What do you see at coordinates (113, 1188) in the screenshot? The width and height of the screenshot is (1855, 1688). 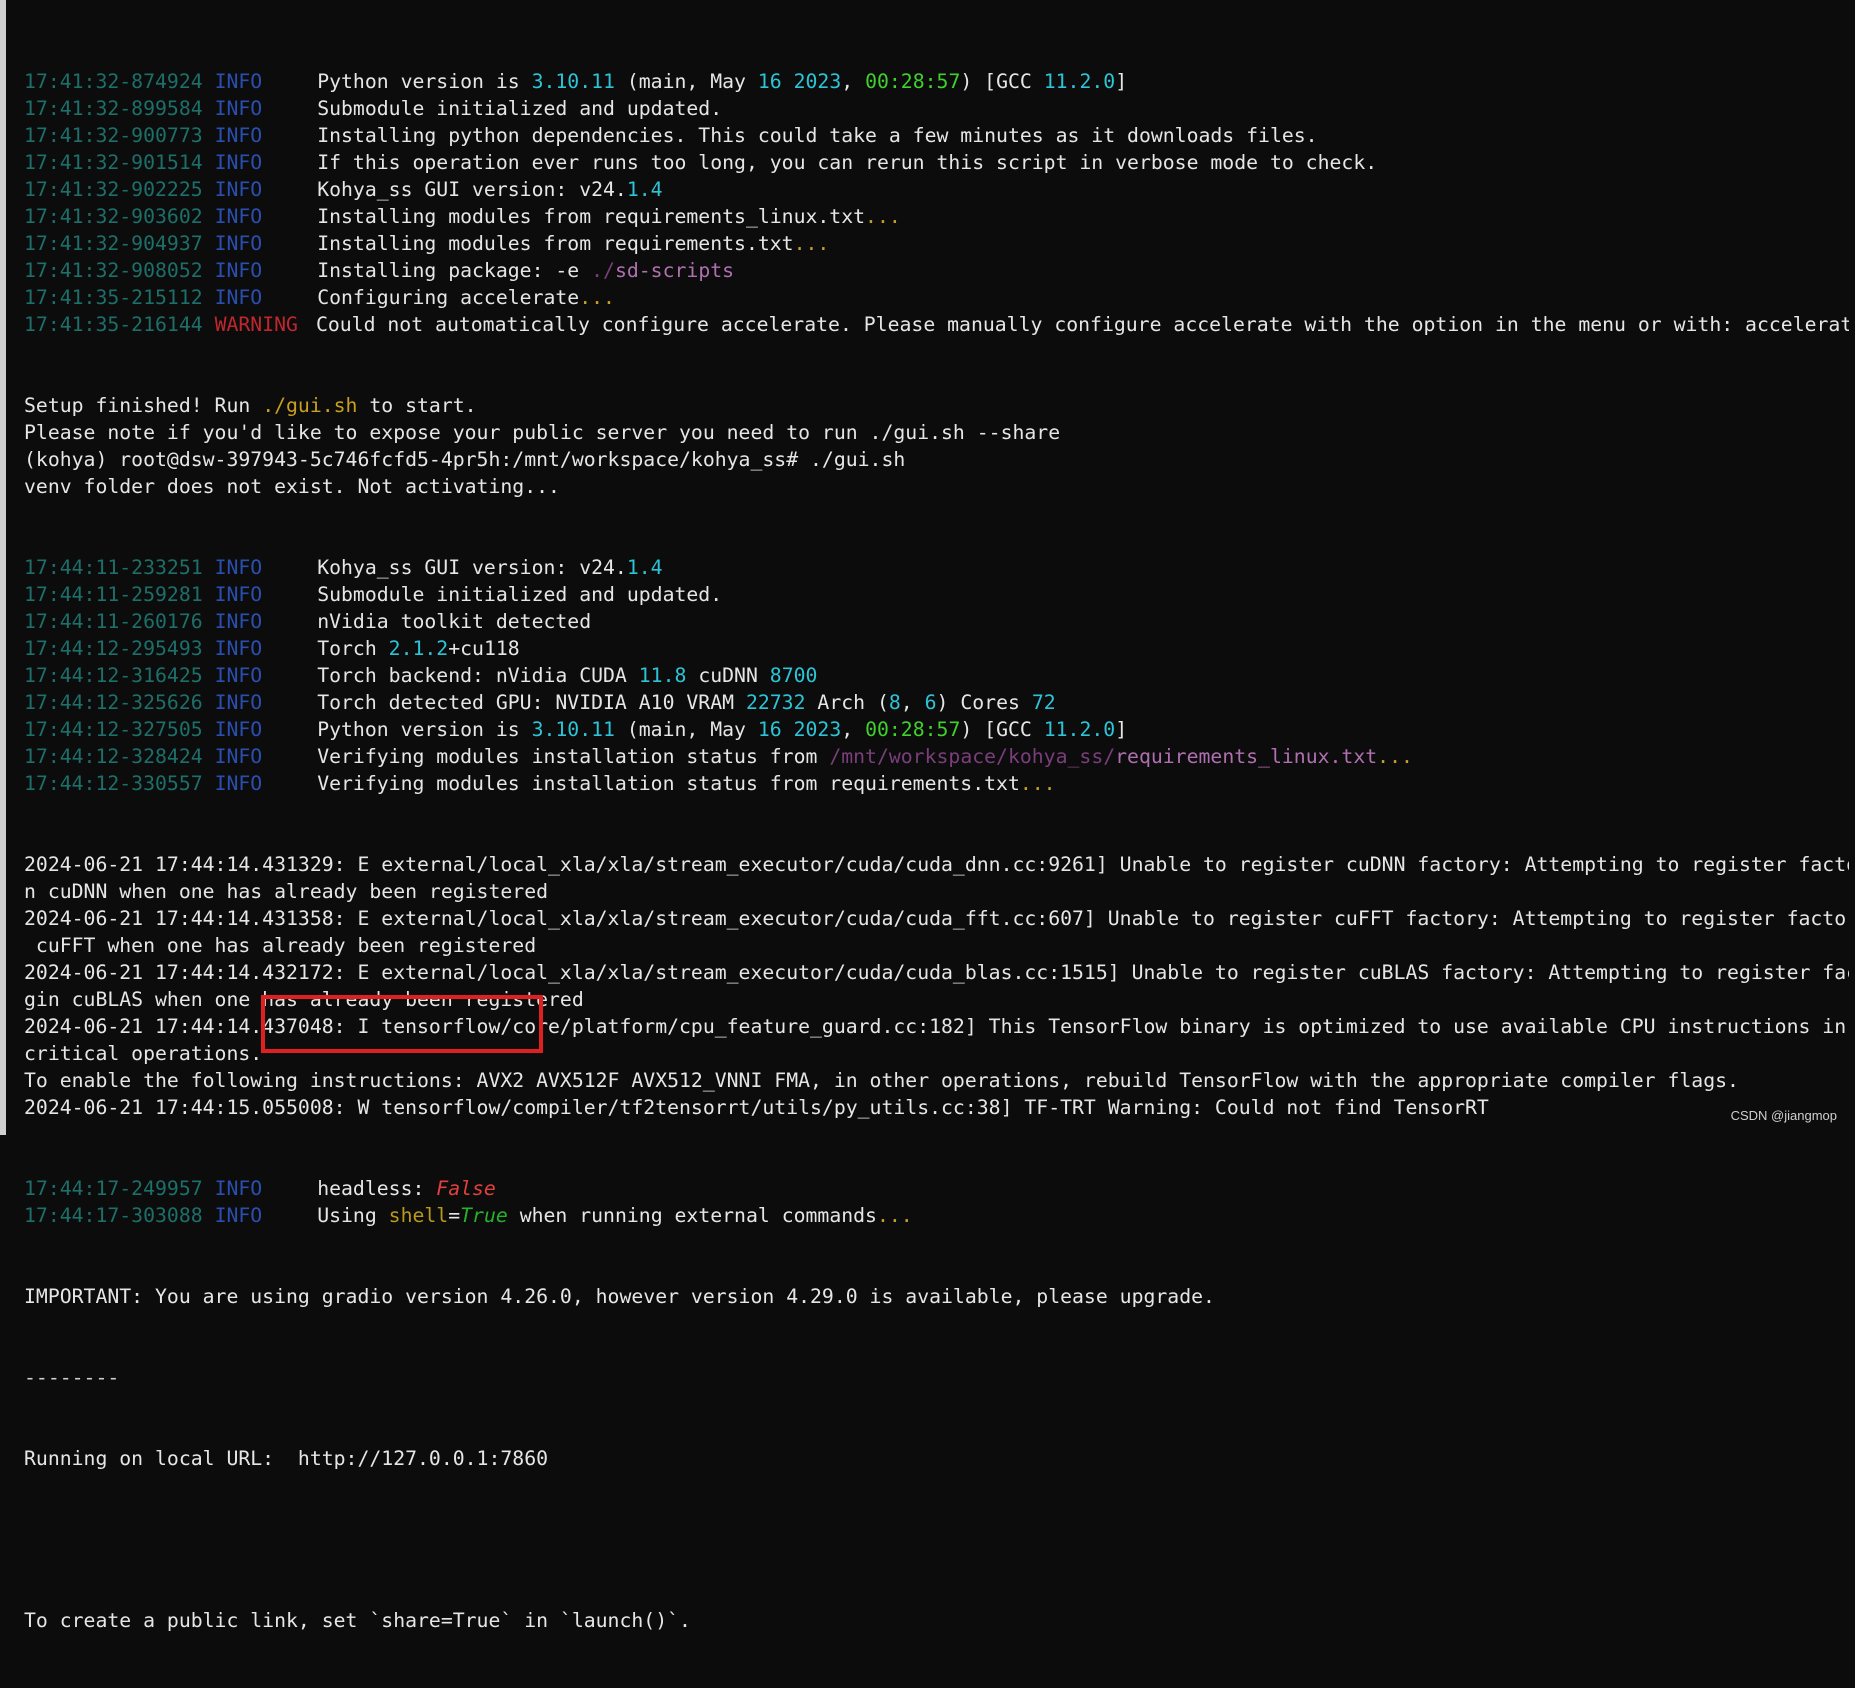 I see `log-timestamp: 17:44:17-249957` at bounding box center [113, 1188].